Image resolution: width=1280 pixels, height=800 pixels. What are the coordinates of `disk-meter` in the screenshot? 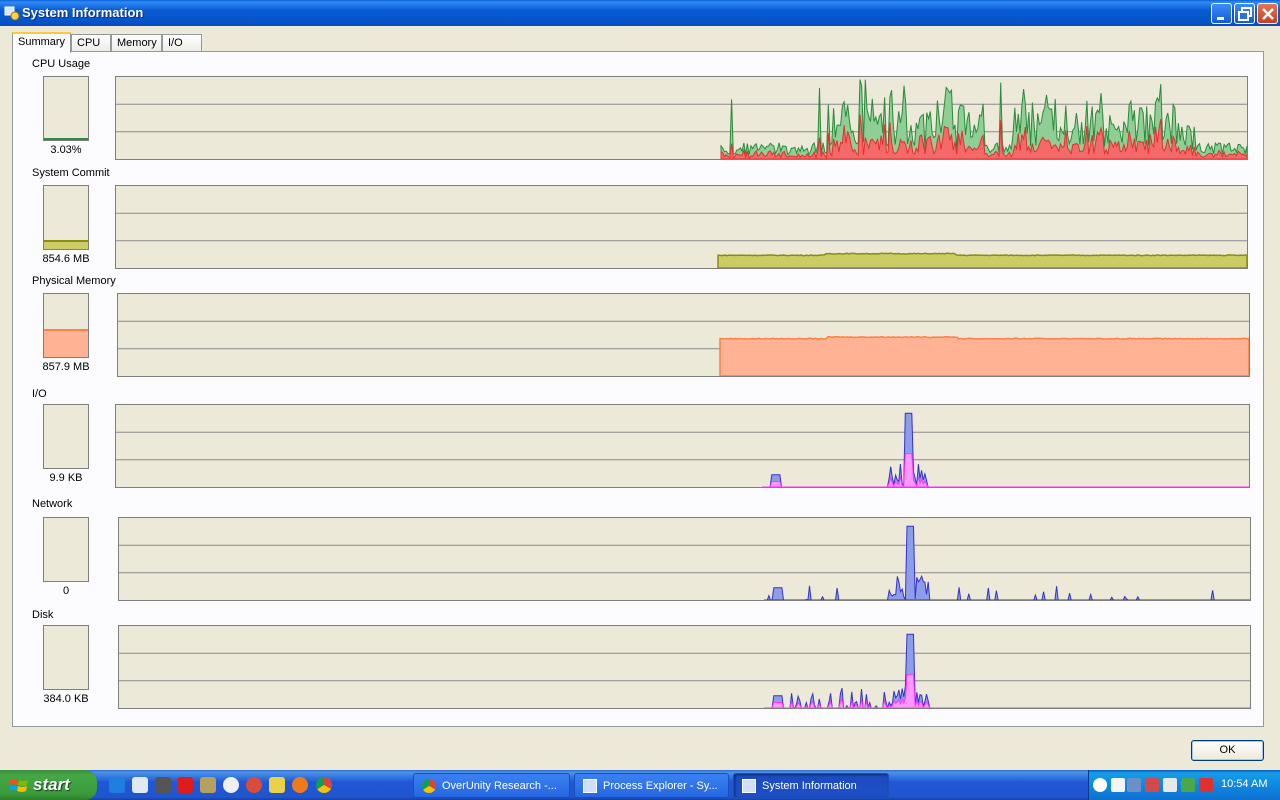 It's located at (66, 657).